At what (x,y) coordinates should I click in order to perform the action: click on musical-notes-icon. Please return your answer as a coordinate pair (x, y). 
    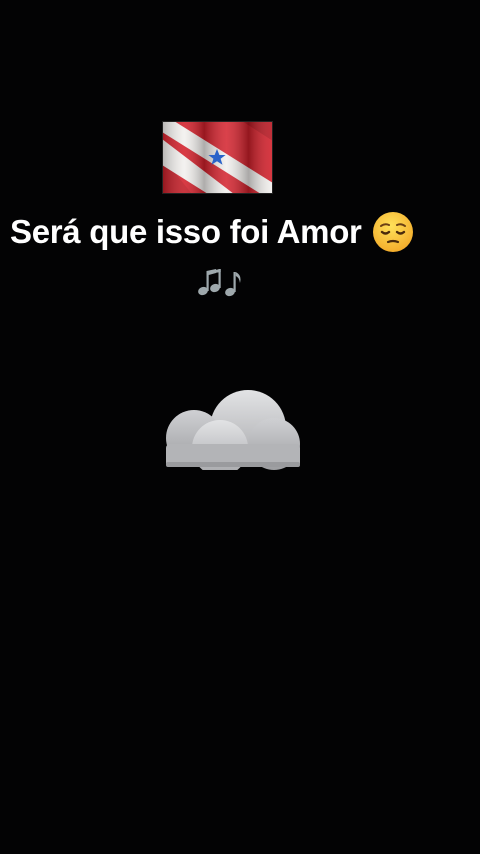
    Looking at the image, I should click on (220, 282).